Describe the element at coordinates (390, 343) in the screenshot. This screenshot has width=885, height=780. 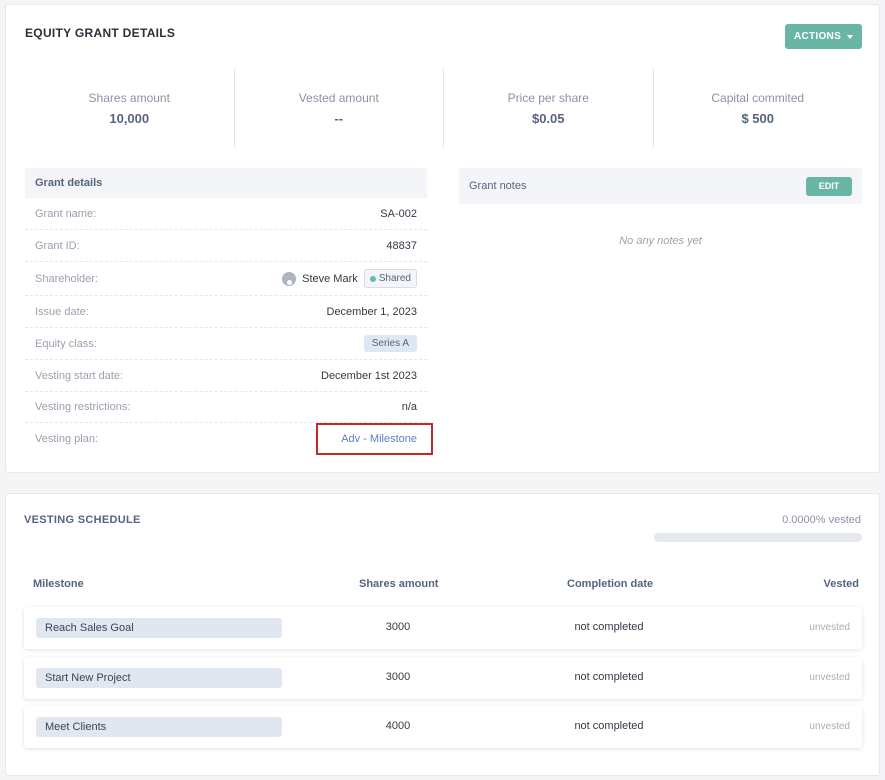
I see `equity-class-badge: Series A` at that location.